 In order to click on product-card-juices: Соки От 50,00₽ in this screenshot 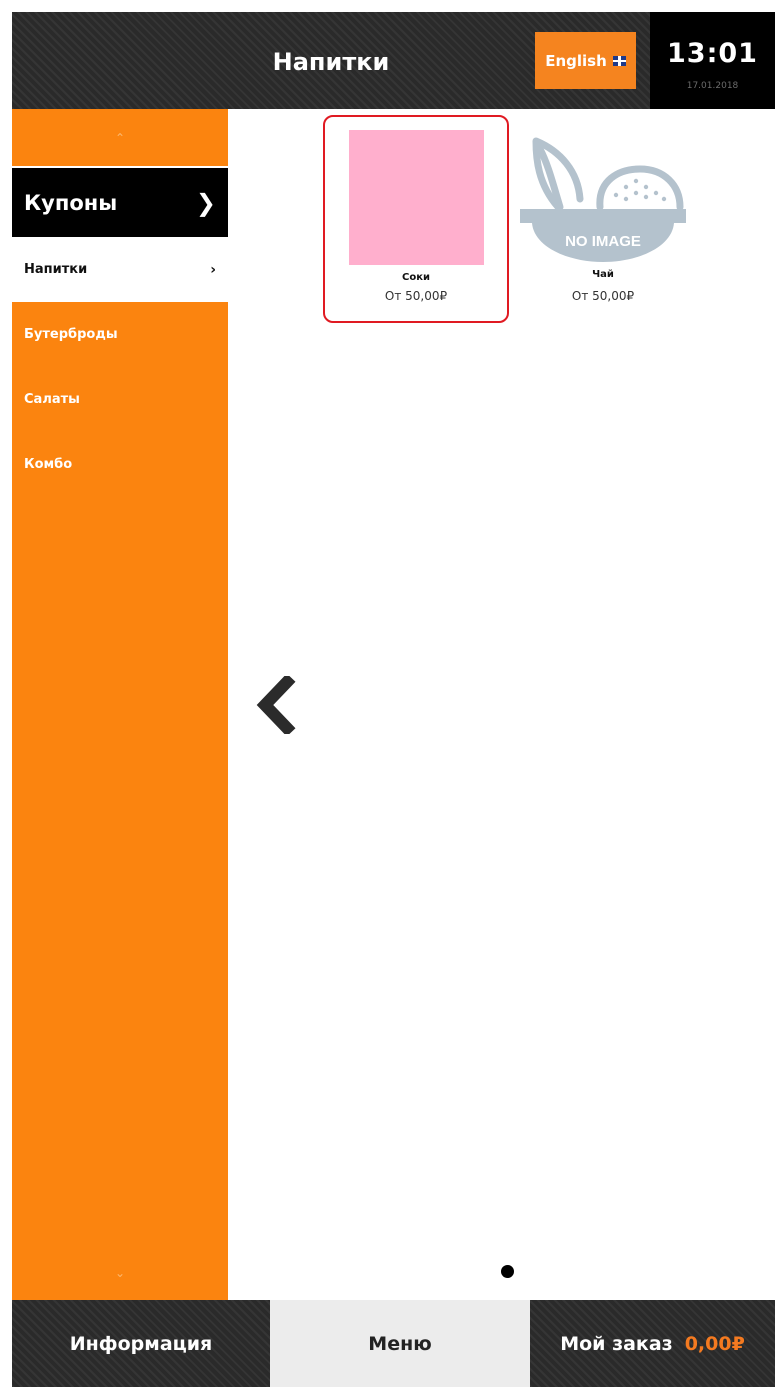, I will do `click(416, 219)`.